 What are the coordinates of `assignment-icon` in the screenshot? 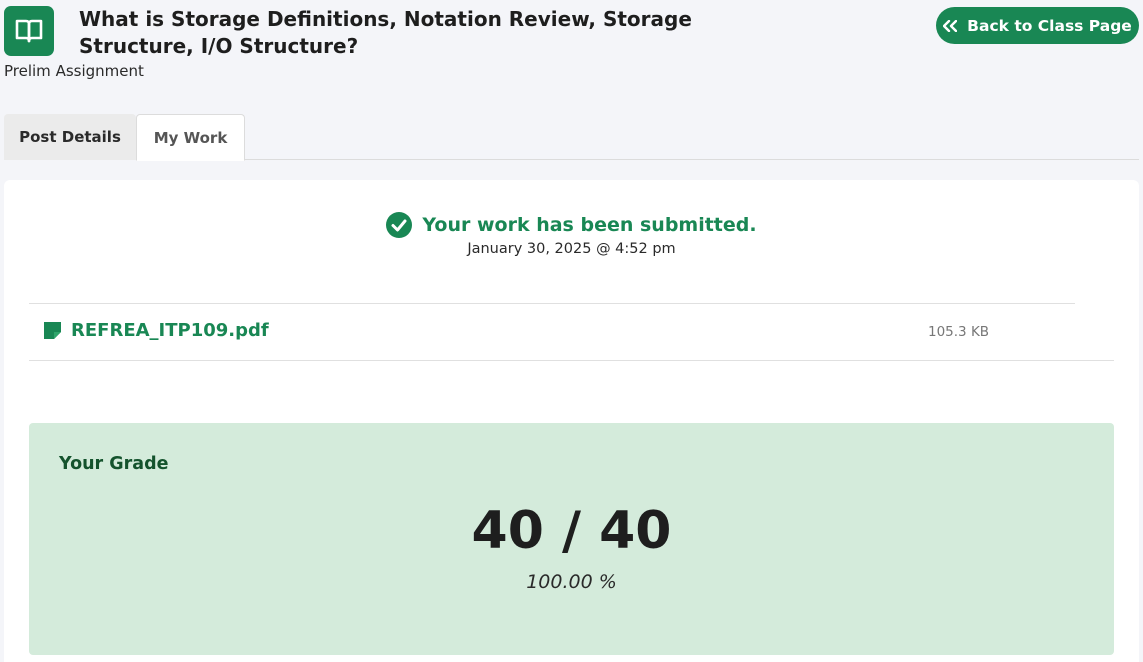 It's located at (29, 31).